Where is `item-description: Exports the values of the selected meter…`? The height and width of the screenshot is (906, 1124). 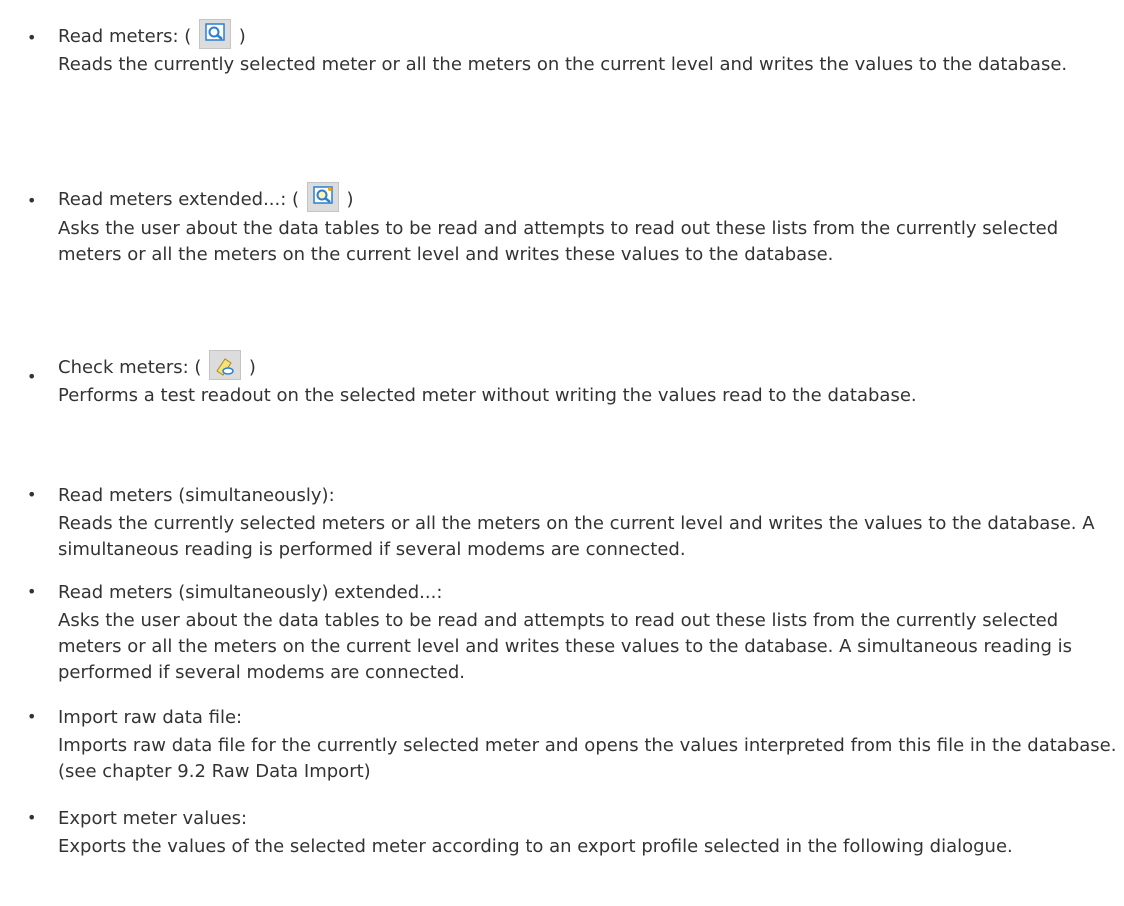 item-description: Exports the values of the selected meter… is located at coordinates (535, 846).